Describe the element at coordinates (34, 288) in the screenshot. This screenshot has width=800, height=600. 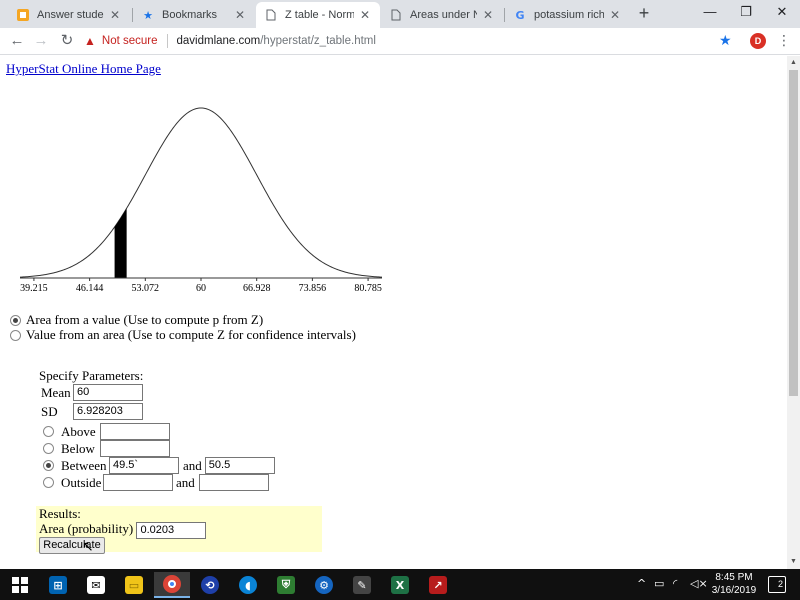
I see `tick-label: 39.215` at that location.